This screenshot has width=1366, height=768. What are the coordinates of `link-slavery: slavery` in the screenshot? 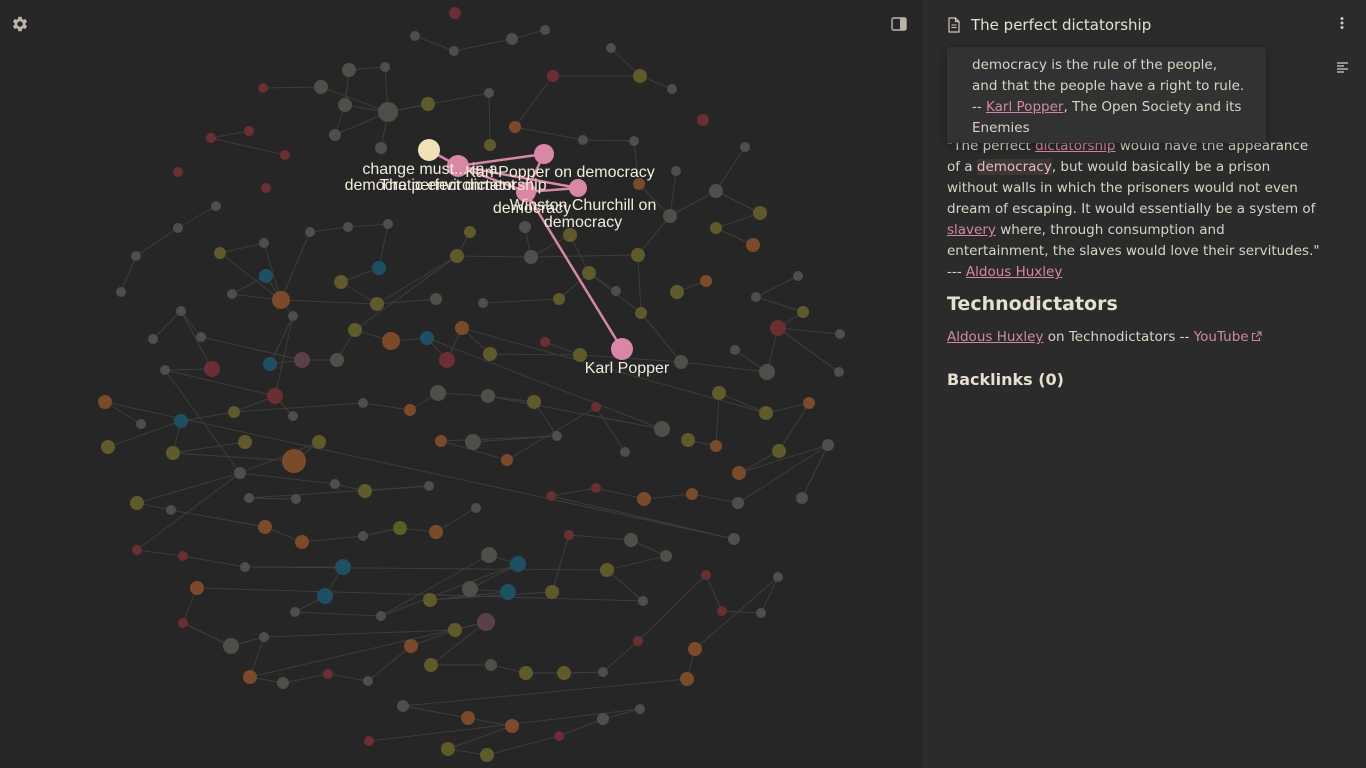 It's located at (971, 230).